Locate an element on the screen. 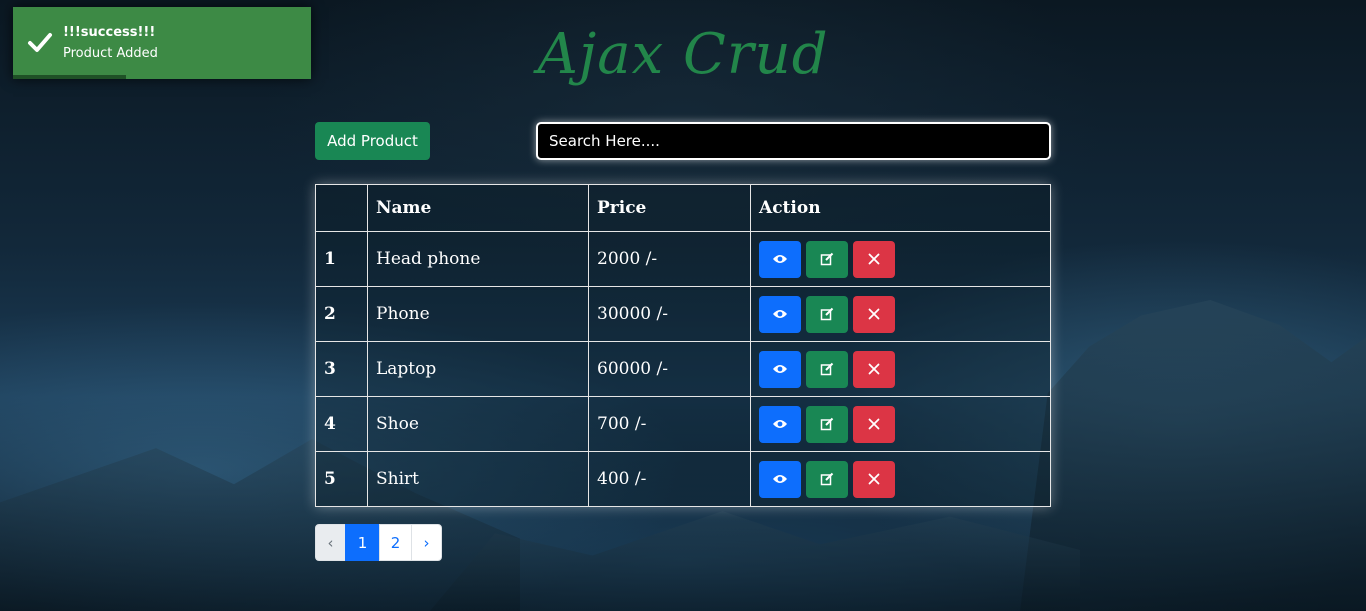  row-price: 400 /- is located at coordinates (669, 479).